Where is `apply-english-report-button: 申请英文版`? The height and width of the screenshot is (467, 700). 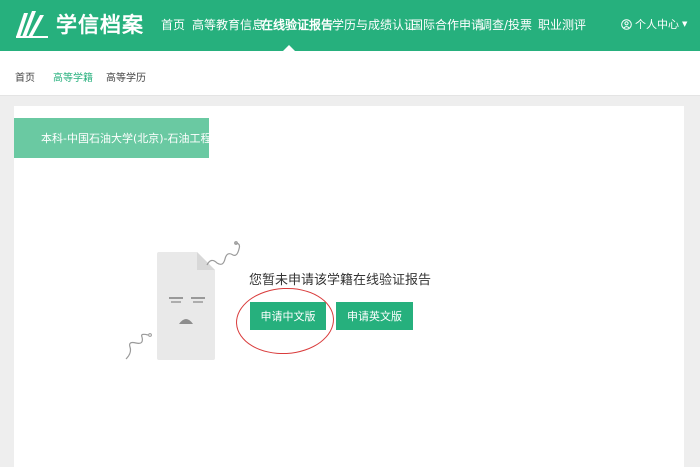
apply-english-report-button: 申请英文版 is located at coordinates (374, 316).